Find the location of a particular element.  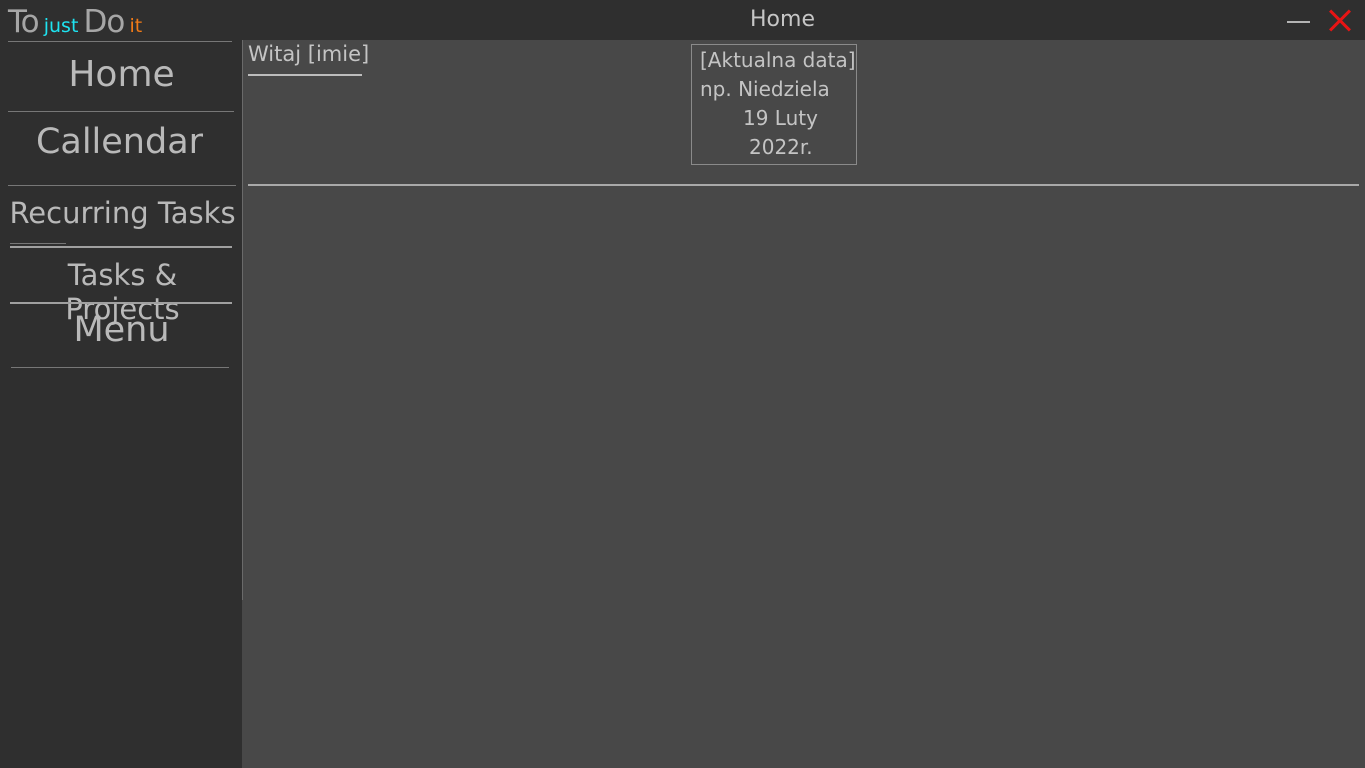

window-title: Home is located at coordinates (782, 19).